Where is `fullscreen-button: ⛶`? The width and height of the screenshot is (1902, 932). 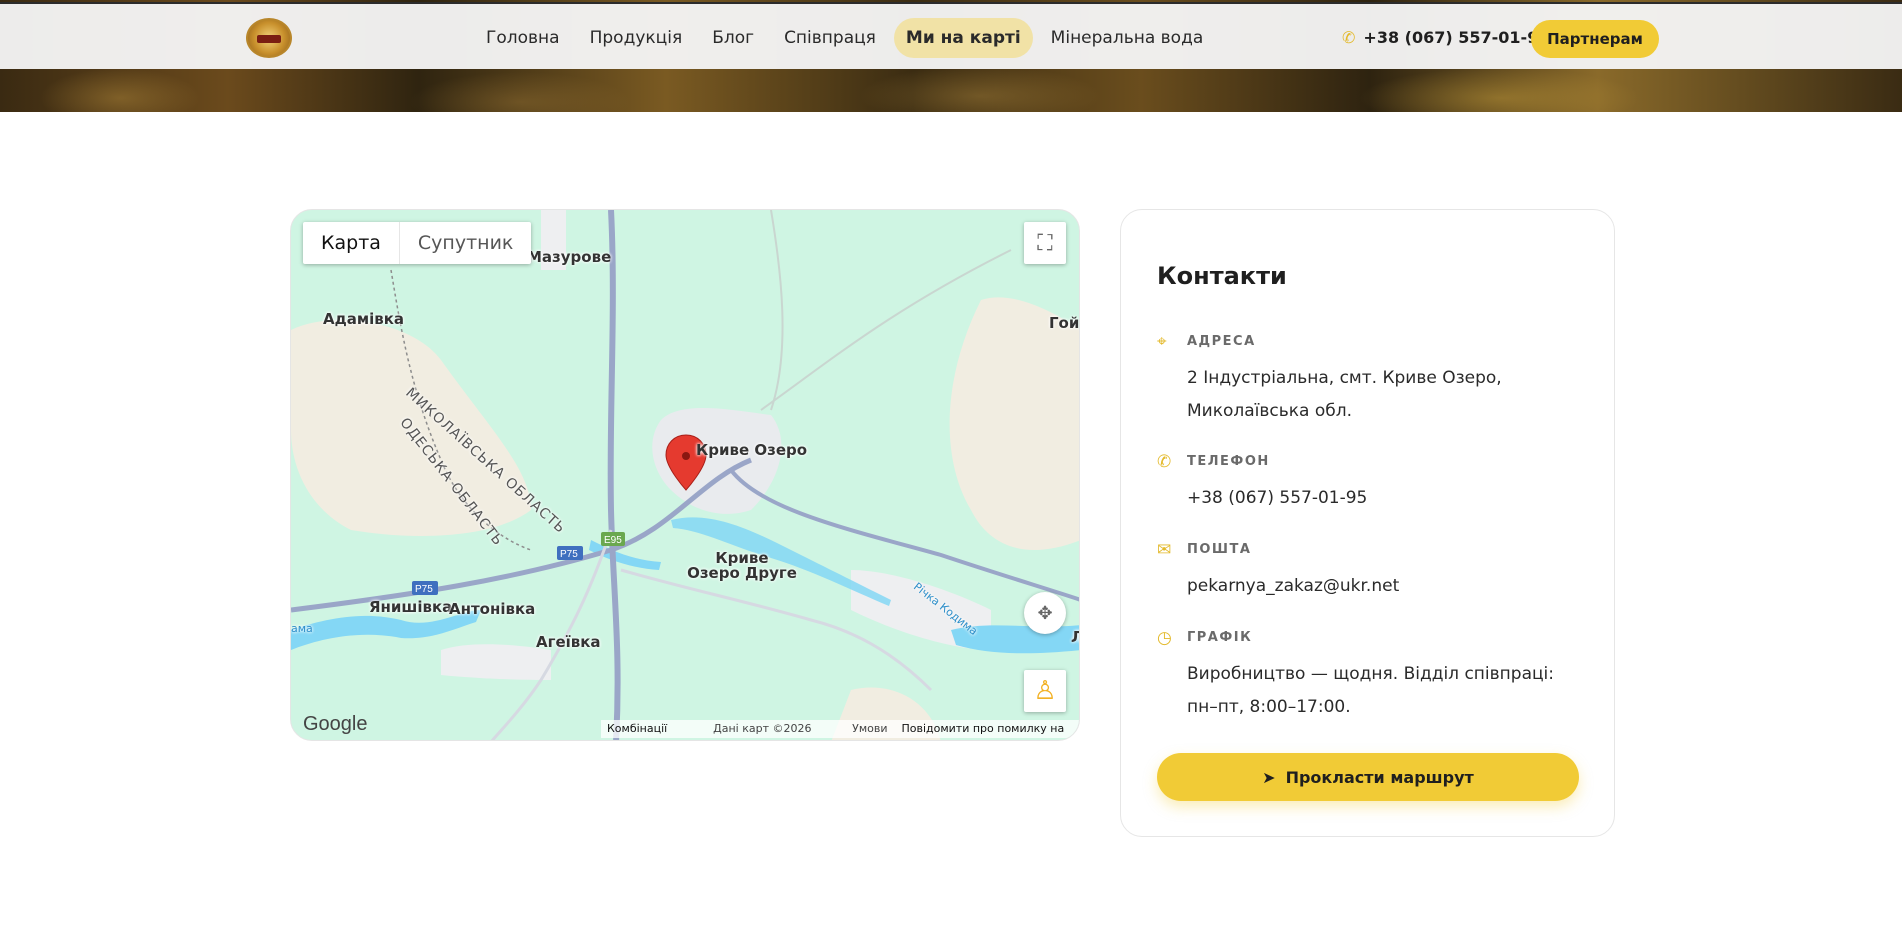
fullscreen-button: ⛶ is located at coordinates (1045, 243).